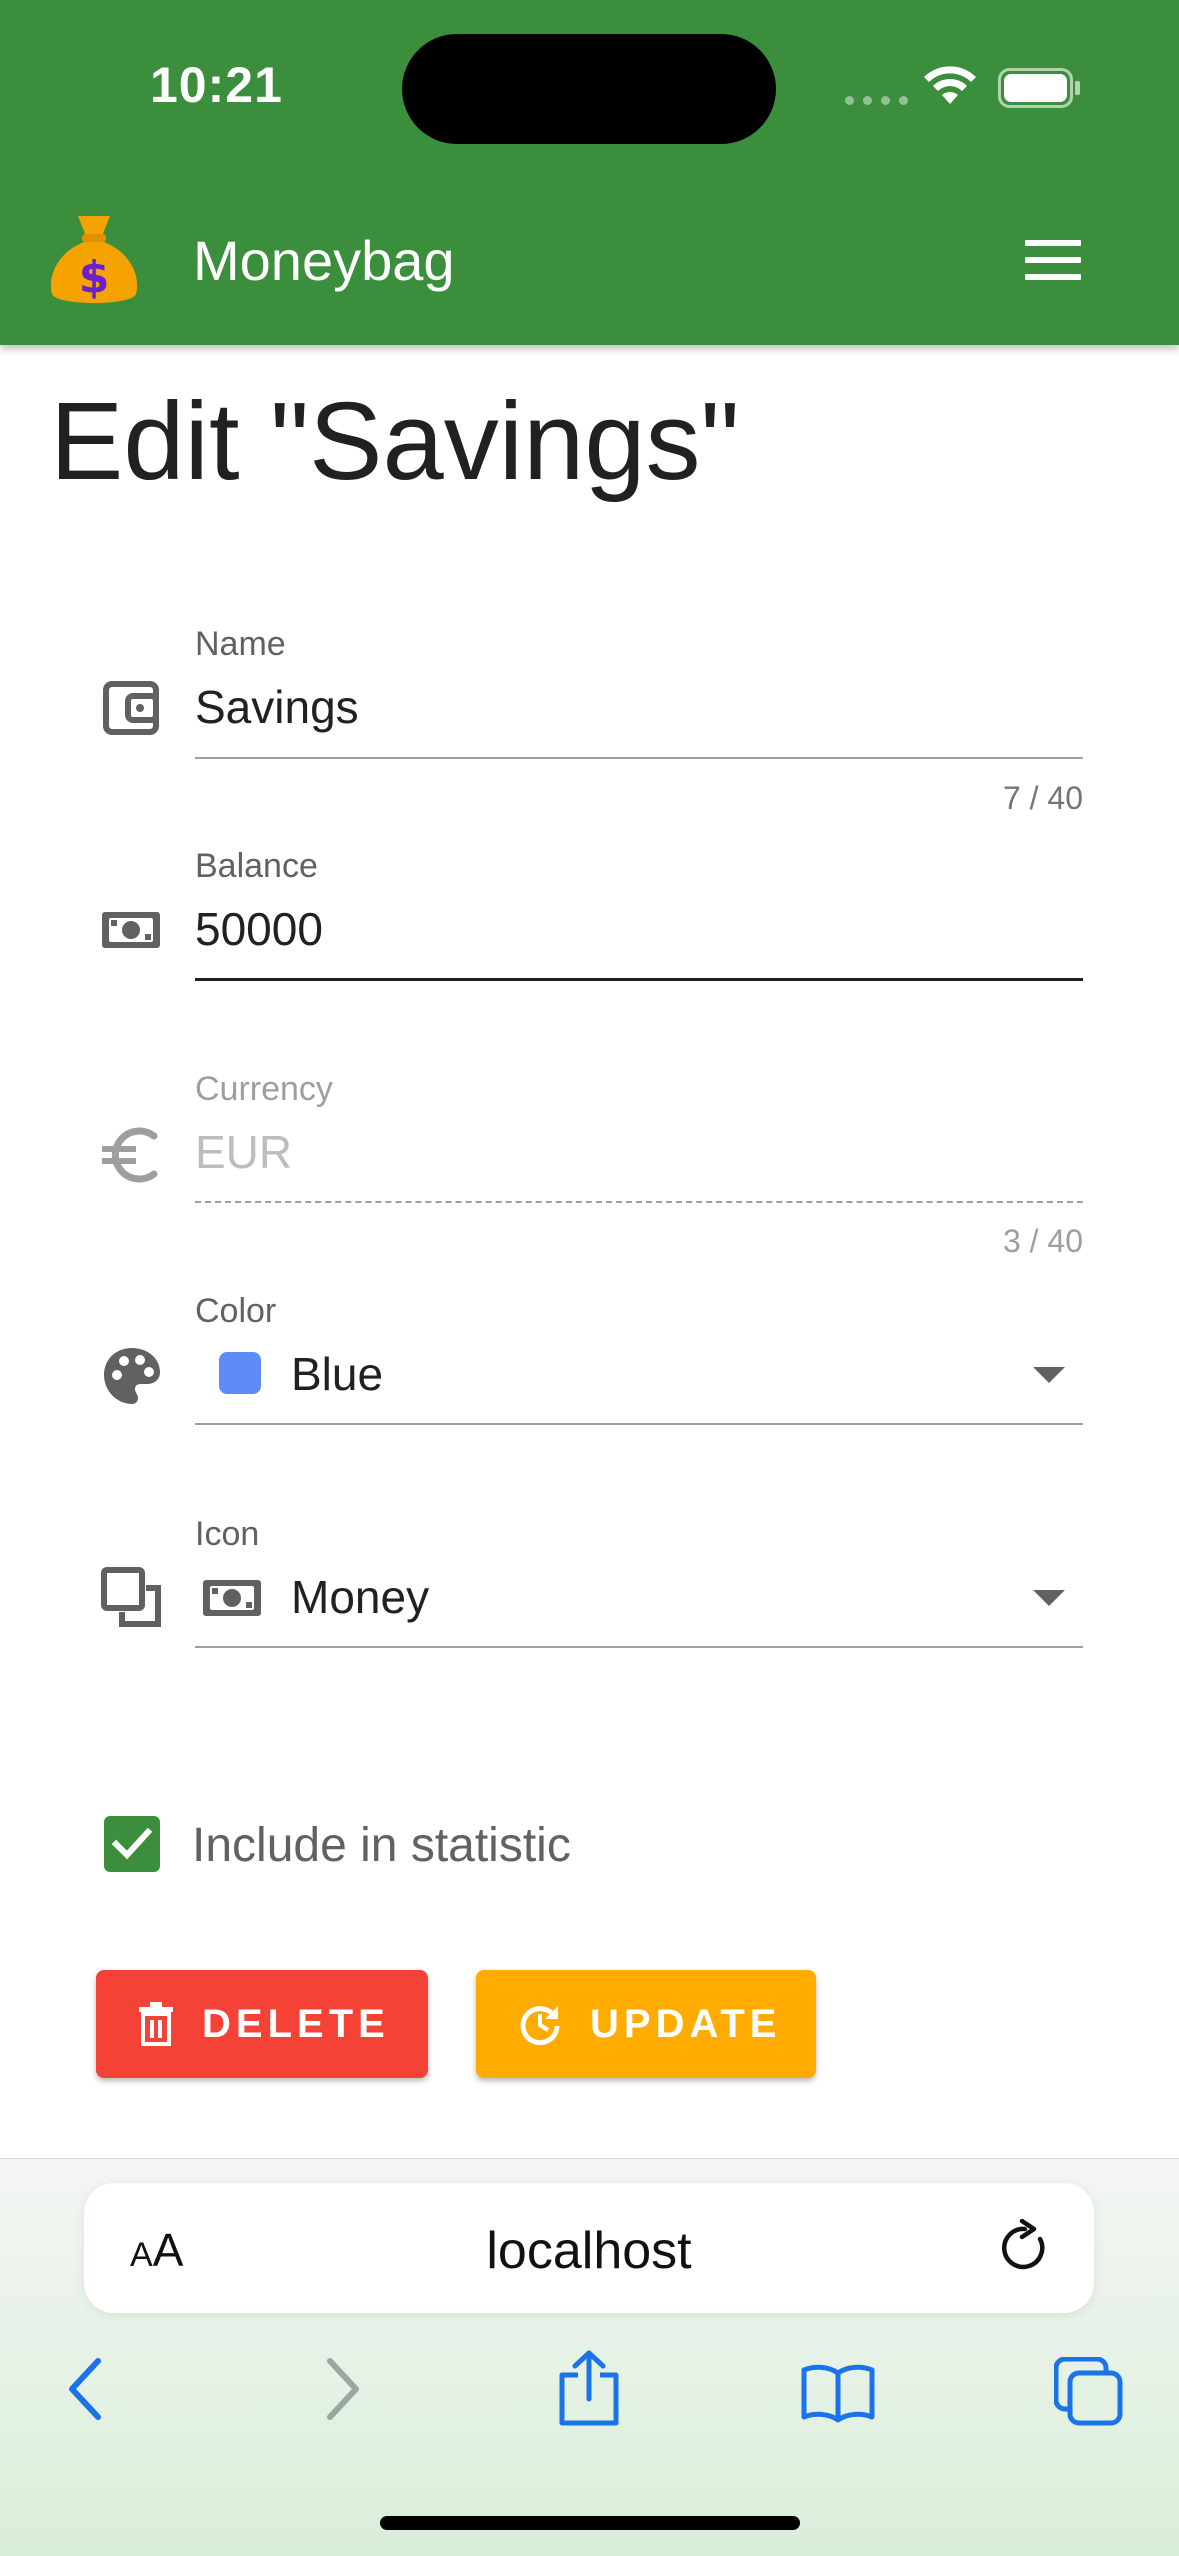 This screenshot has width=1179, height=2556. I want to click on checkmark-icon, so click(132, 1843).